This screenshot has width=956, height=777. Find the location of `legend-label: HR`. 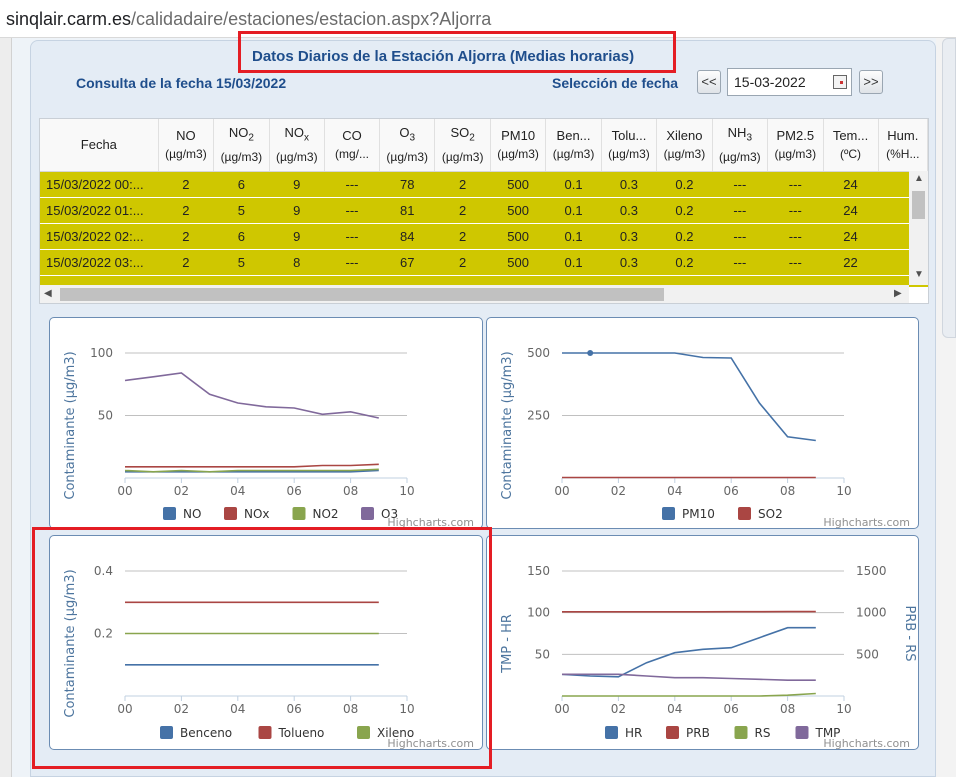

legend-label: HR is located at coordinates (633, 733).